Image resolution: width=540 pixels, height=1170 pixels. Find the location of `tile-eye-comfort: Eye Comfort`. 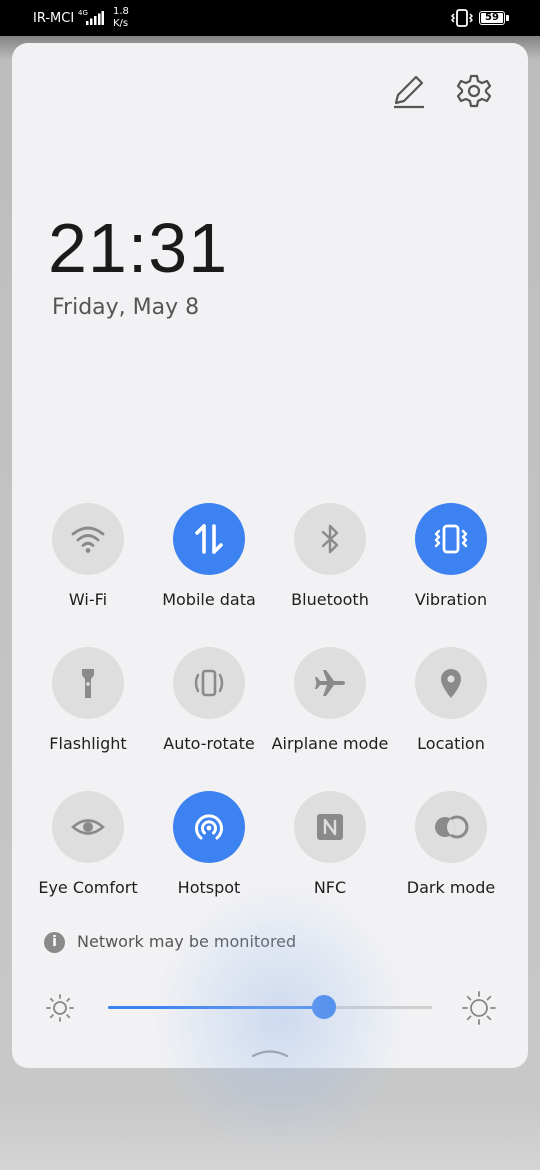

tile-eye-comfort: Eye Comfort is located at coordinates (88, 845).